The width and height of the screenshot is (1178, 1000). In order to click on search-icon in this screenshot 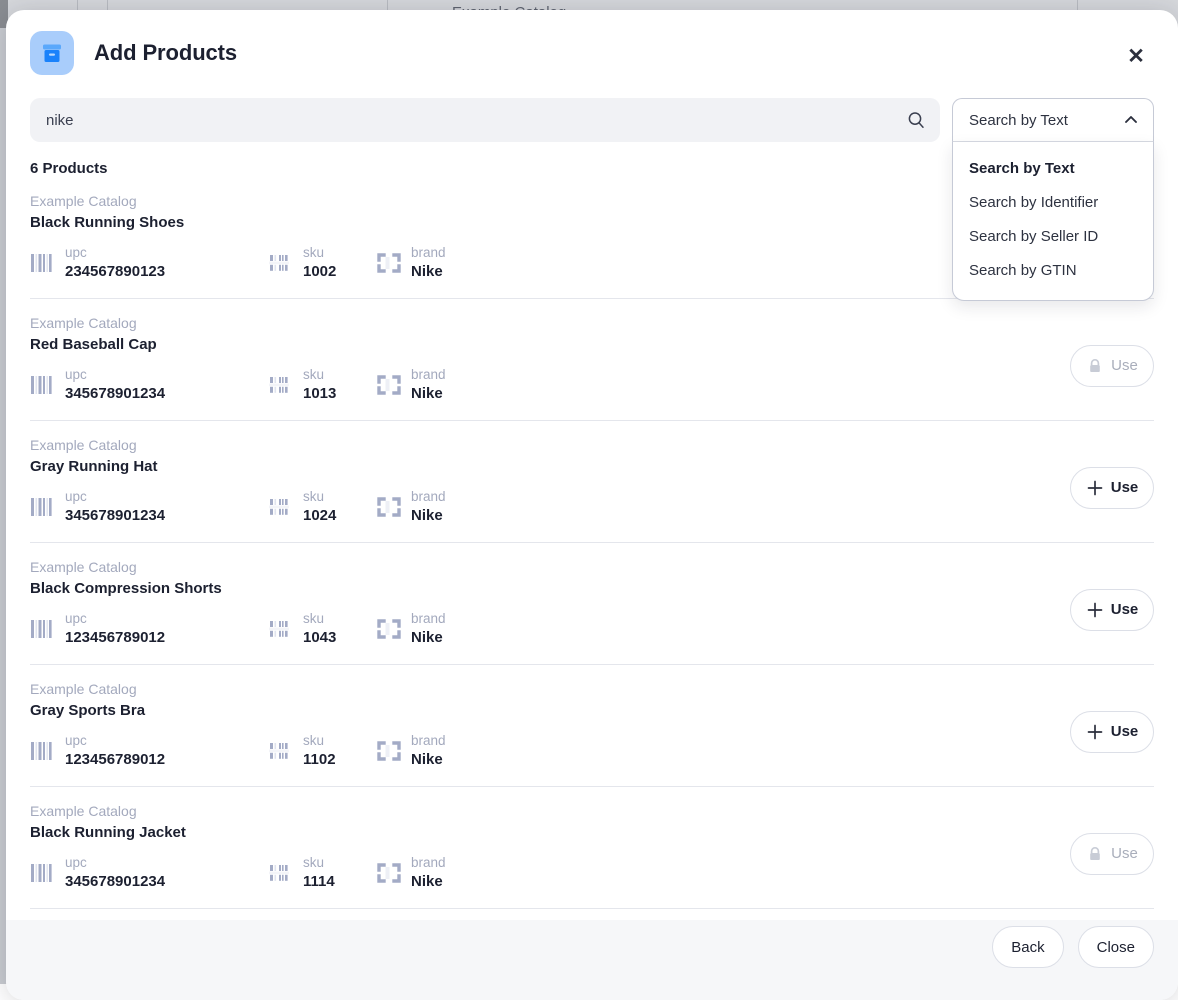, I will do `click(916, 120)`.